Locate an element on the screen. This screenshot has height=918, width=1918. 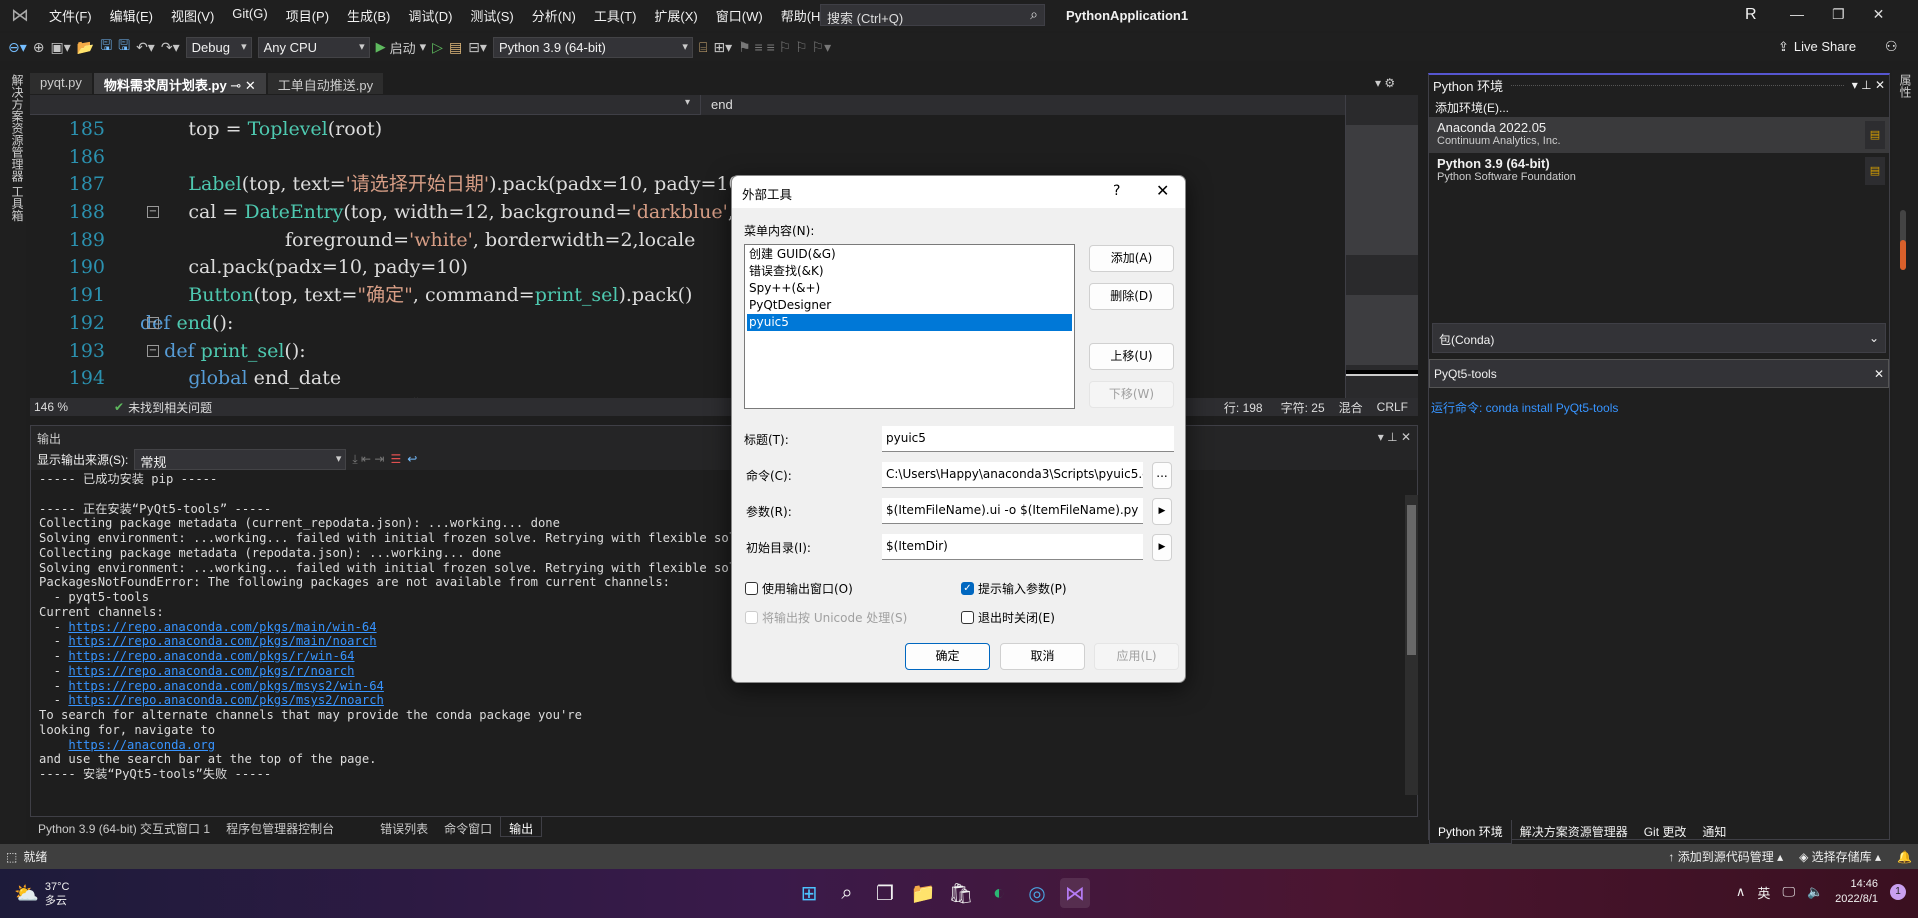
task-view-icon: ❐ is located at coordinates (885, 893).